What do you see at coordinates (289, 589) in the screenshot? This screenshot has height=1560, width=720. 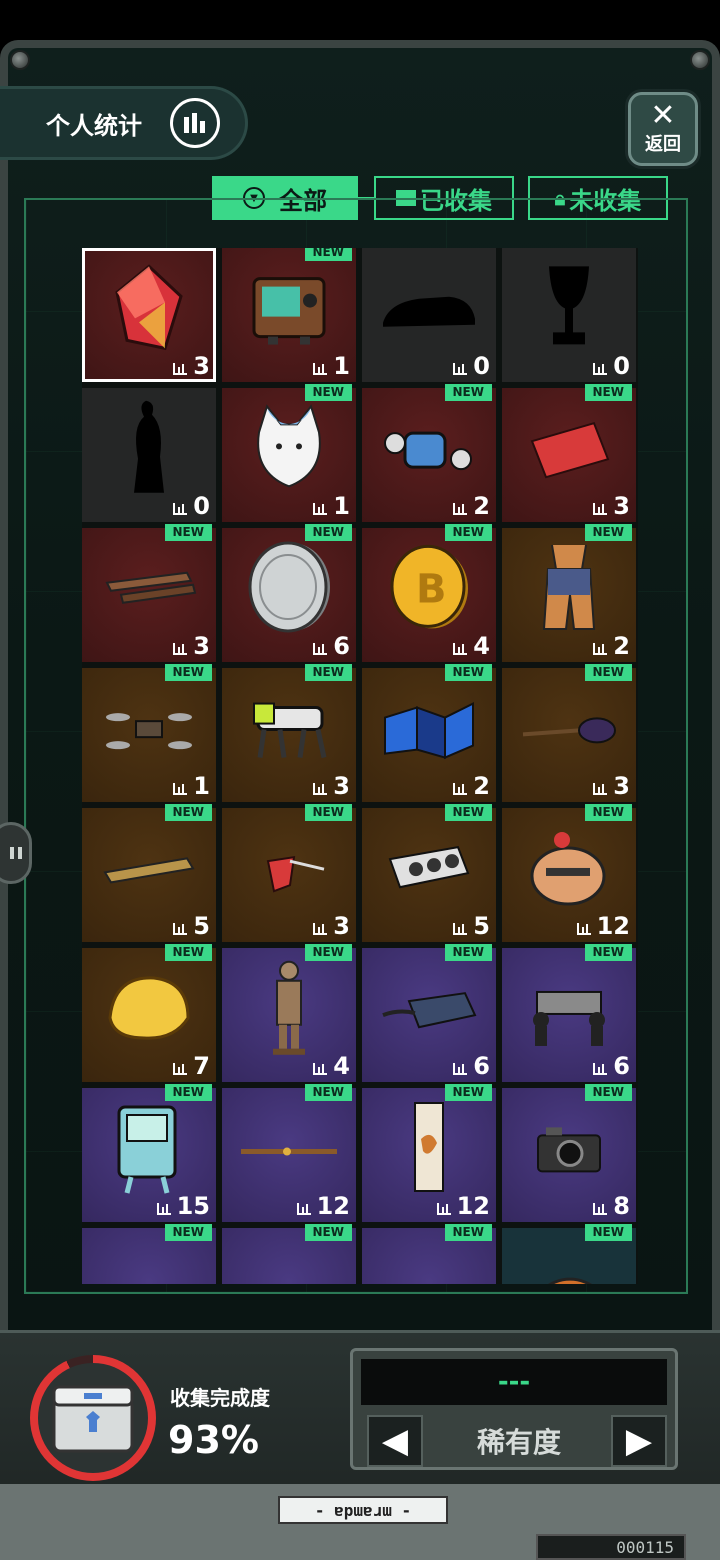 I see `silver-coin-icon` at bounding box center [289, 589].